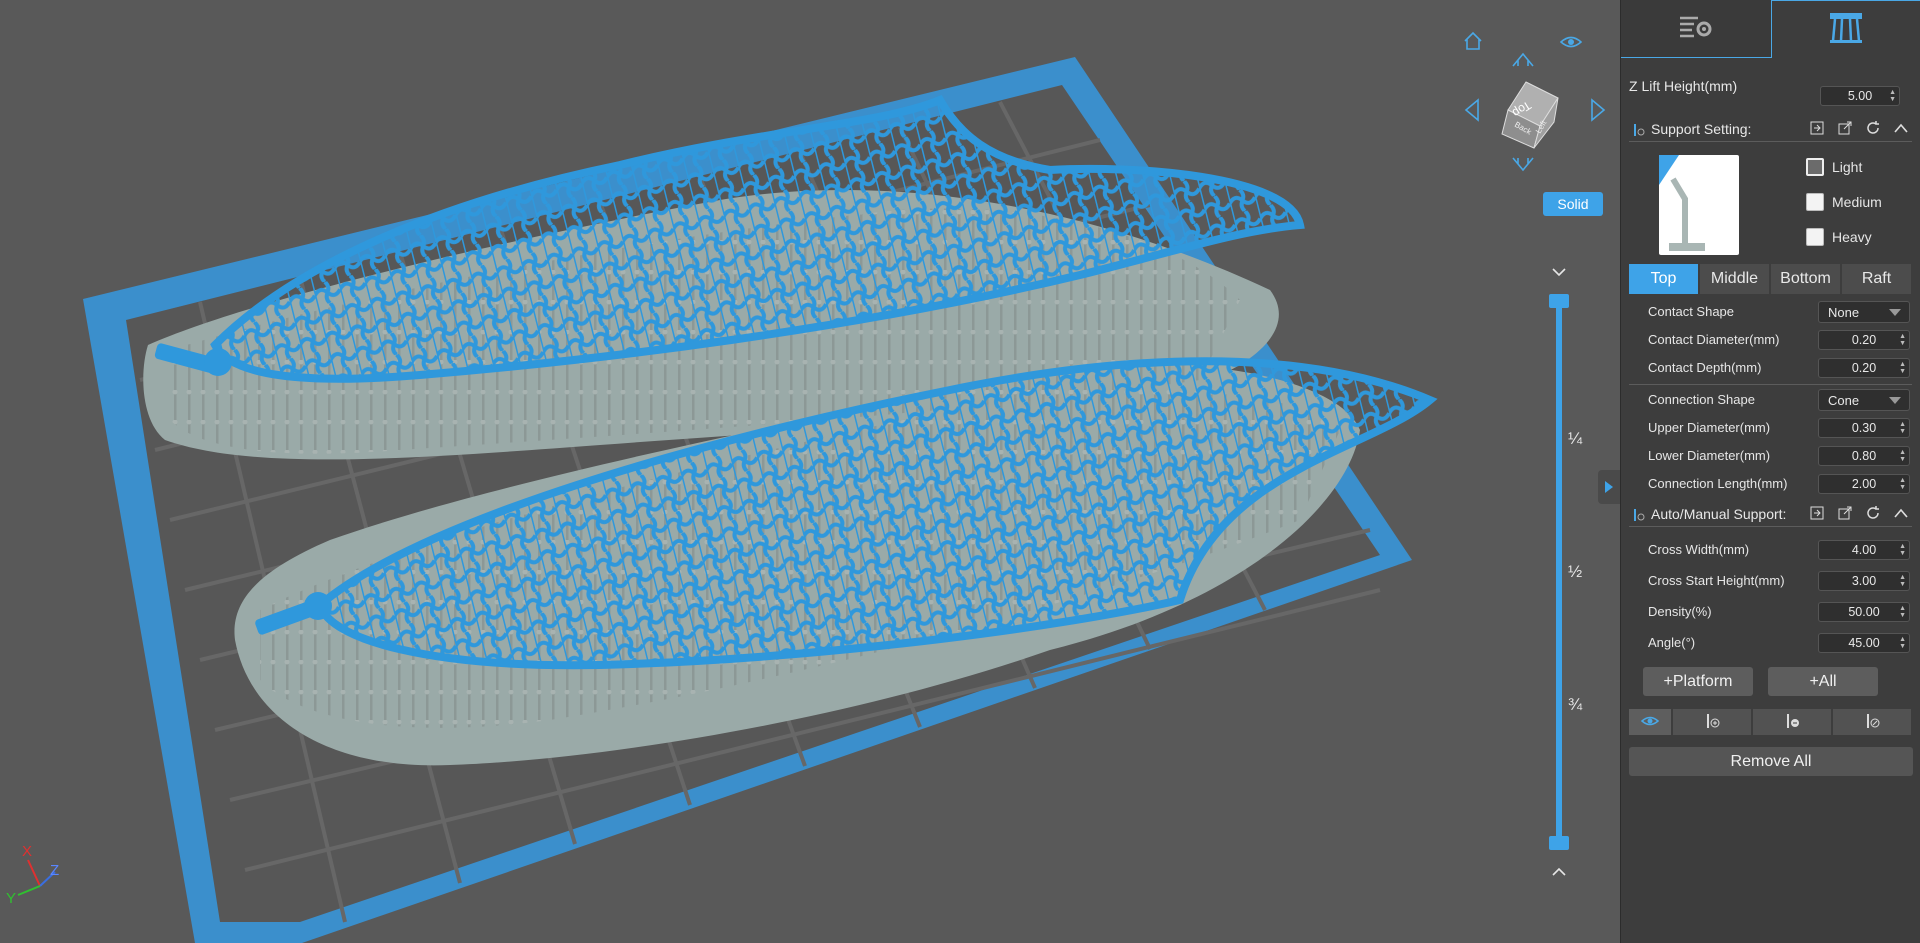 This screenshot has width=1920, height=943. Describe the element at coordinates (1864, 400) in the screenshot. I see `connection-shape-select: Cone` at that location.